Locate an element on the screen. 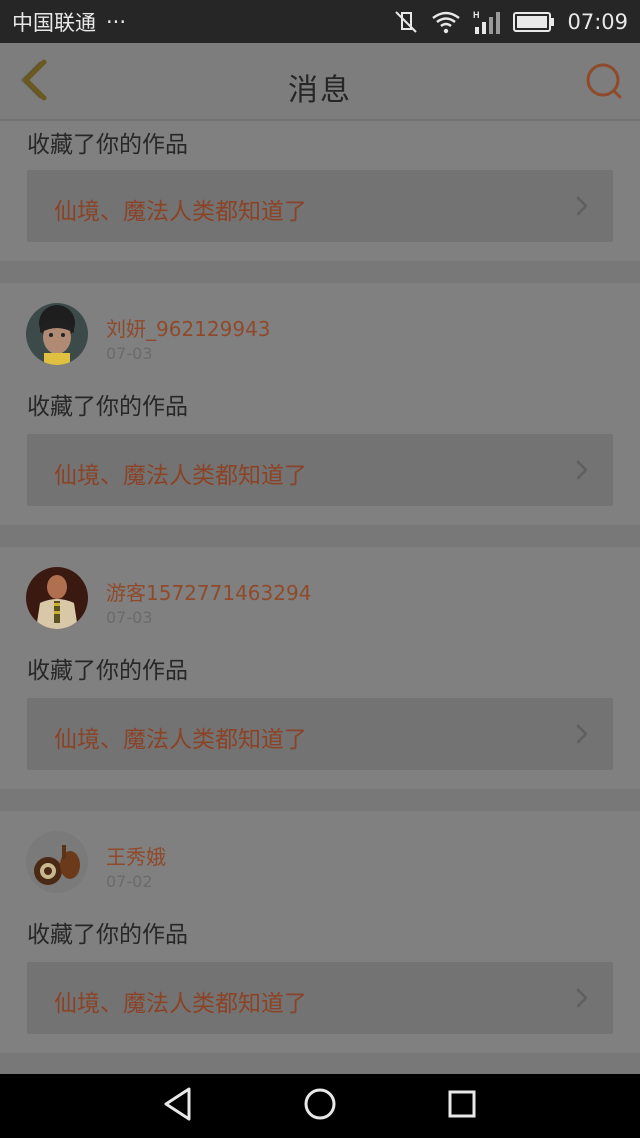 The image size is (640, 1138). recents-square-icon is located at coordinates (462, 1106).